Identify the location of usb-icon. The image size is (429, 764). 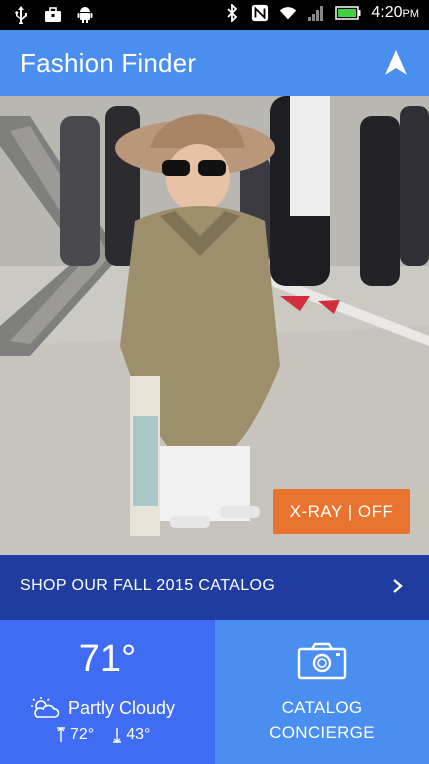
(21, 15).